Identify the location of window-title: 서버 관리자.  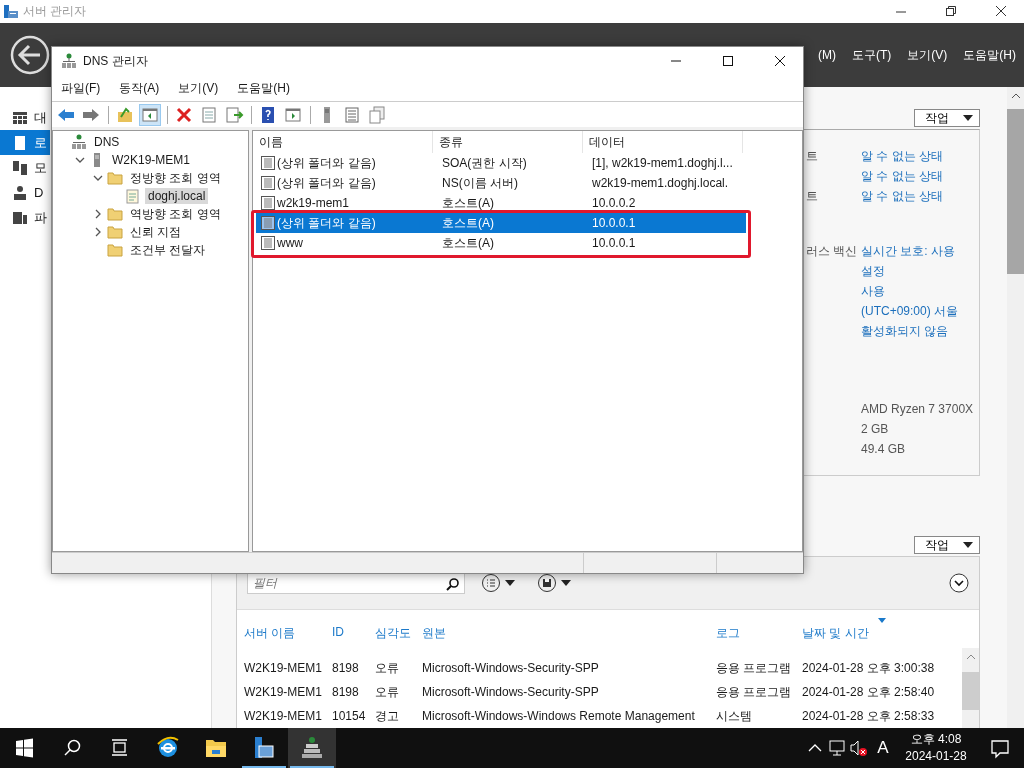
(55, 11).